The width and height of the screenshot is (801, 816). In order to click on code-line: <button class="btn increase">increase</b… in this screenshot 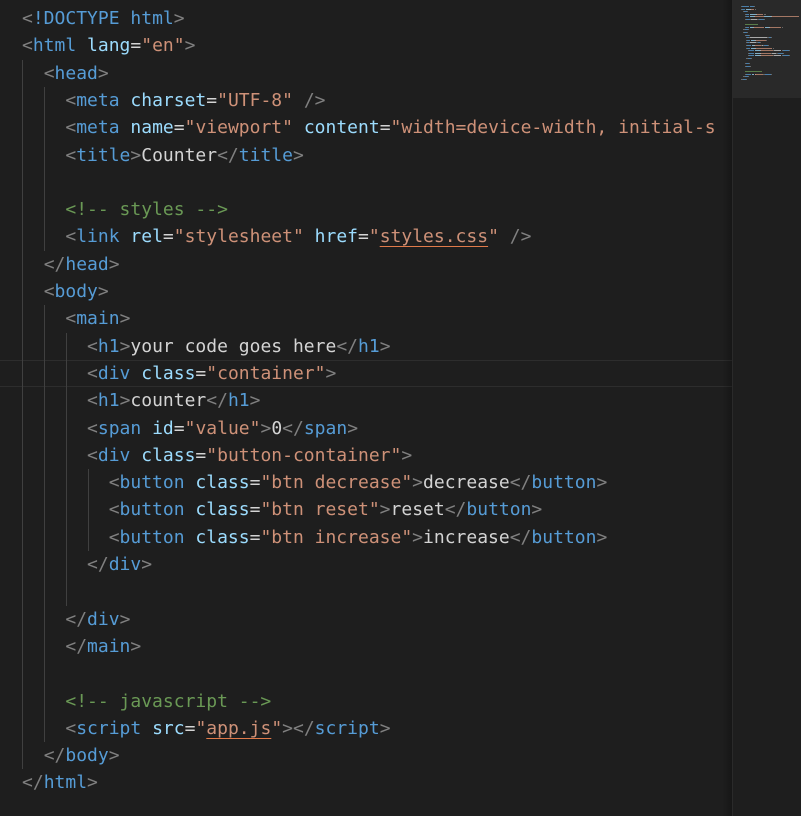, I will do `click(366, 537)`.